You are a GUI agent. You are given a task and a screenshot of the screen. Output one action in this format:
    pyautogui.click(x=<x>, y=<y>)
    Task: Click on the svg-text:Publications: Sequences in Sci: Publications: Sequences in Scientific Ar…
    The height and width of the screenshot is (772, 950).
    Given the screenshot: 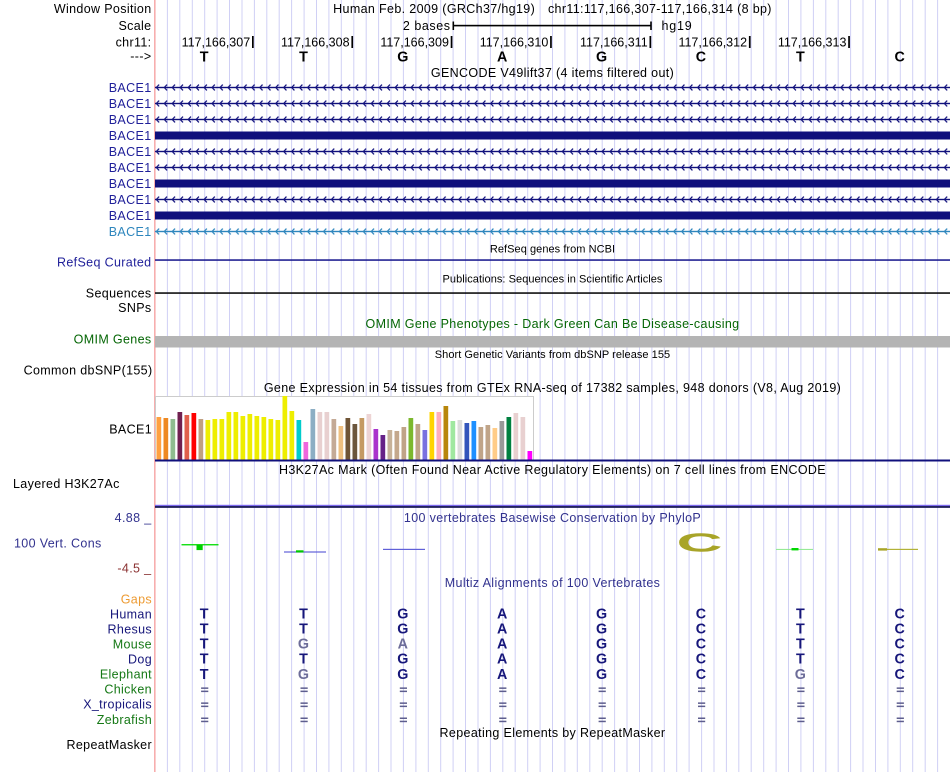 What is the action you would take?
    pyautogui.click(x=553, y=280)
    